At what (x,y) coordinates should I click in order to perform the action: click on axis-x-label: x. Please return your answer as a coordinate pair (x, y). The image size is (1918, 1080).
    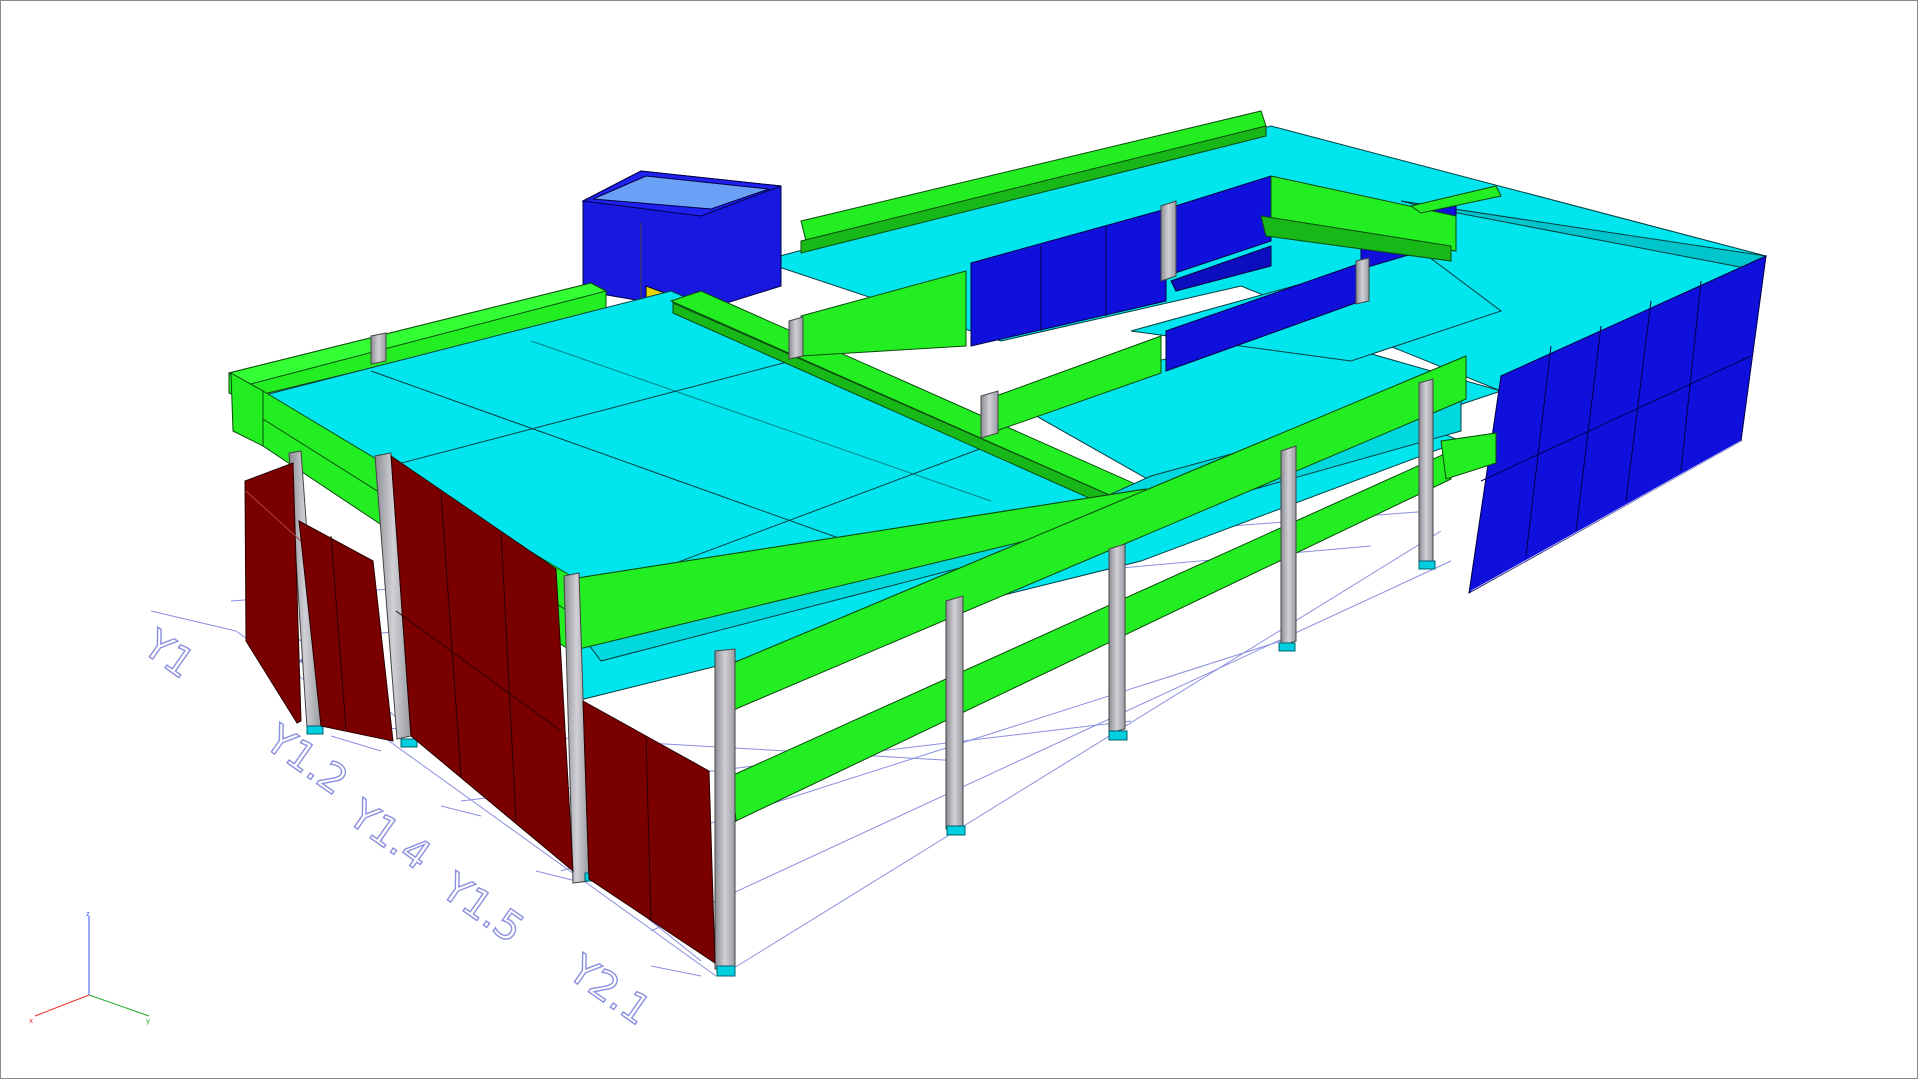
    Looking at the image, I should click on (31, 1021).